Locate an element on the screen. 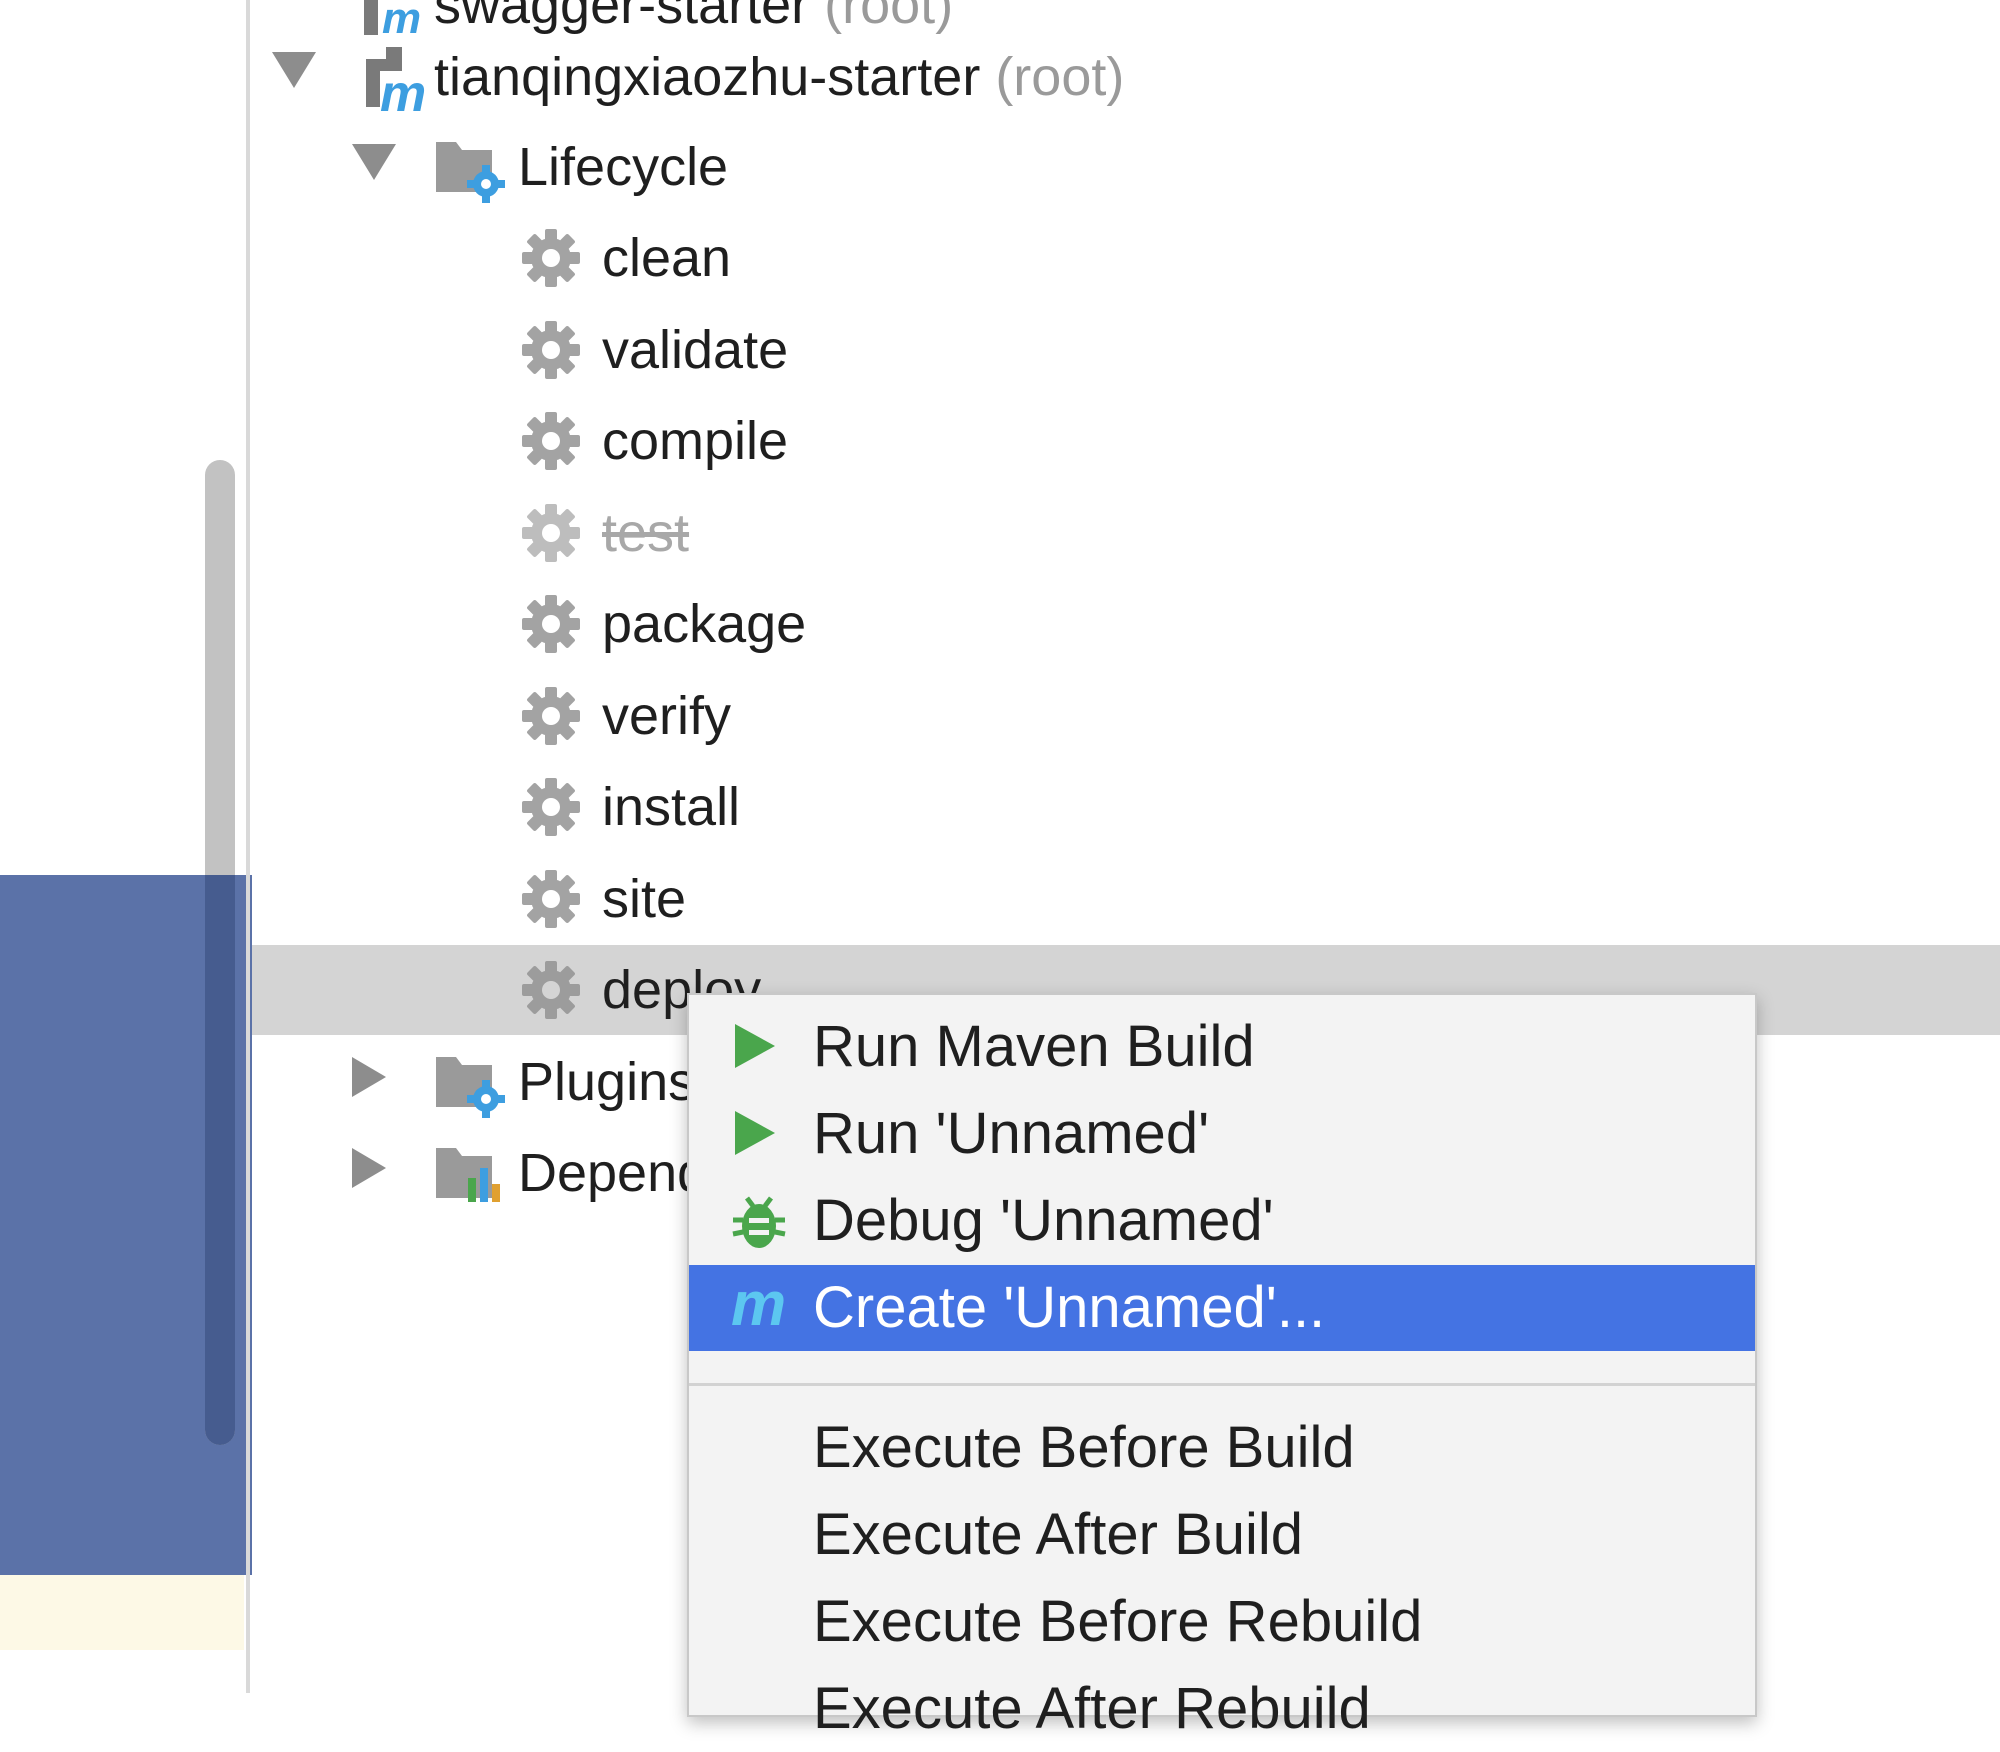 The width and height of the screenshot is (2000, 1752). menu-item-label: Run 'Unnamed' is located at coordinates (1011, 1133).